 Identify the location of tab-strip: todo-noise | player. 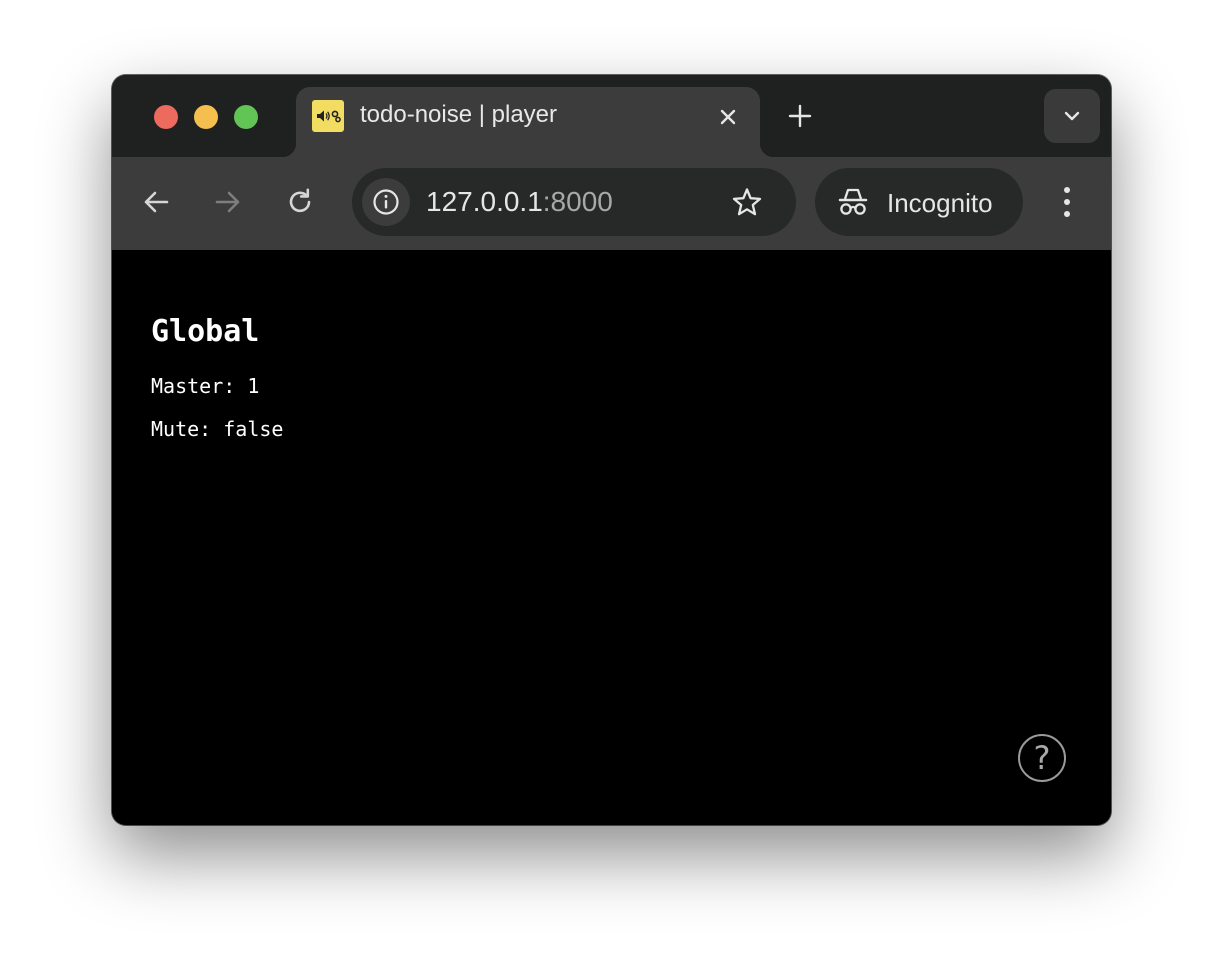
(611, 116).